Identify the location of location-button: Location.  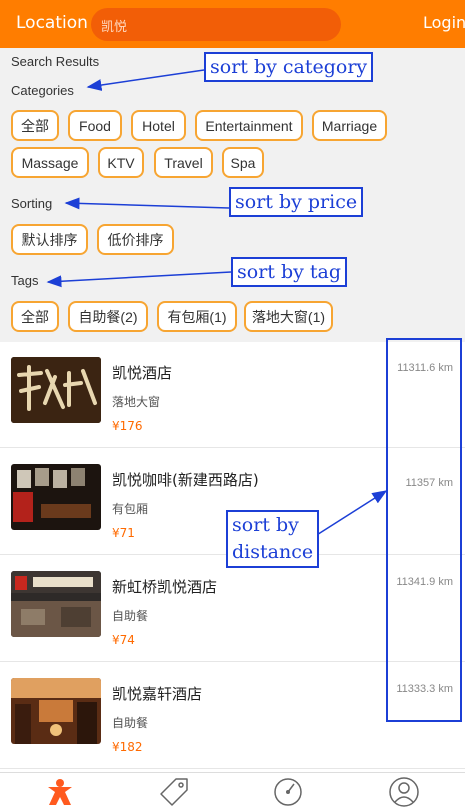
(52, 23).